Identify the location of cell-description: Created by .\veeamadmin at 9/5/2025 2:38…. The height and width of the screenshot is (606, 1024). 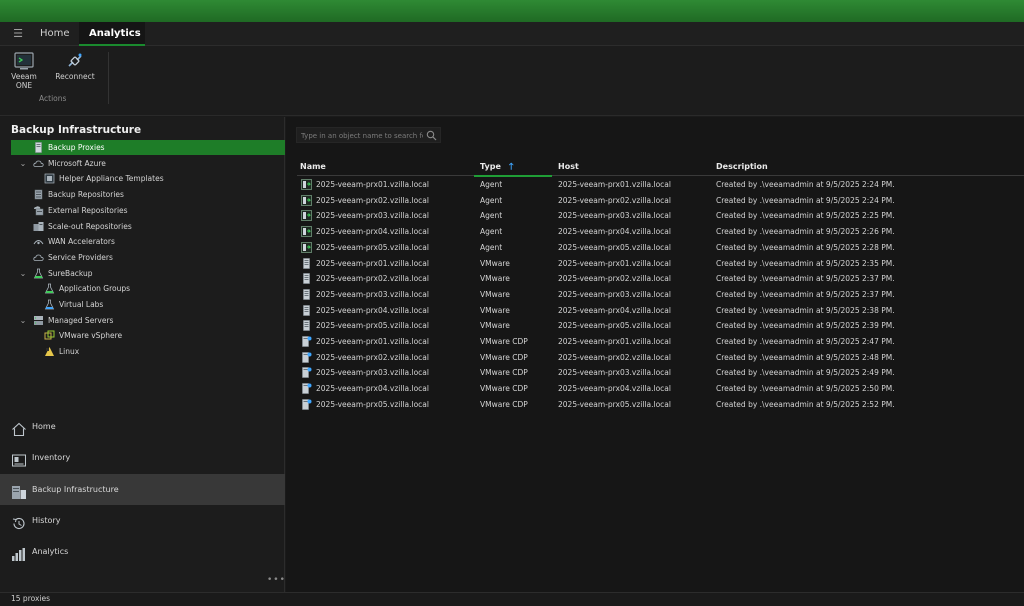
(805, 310).